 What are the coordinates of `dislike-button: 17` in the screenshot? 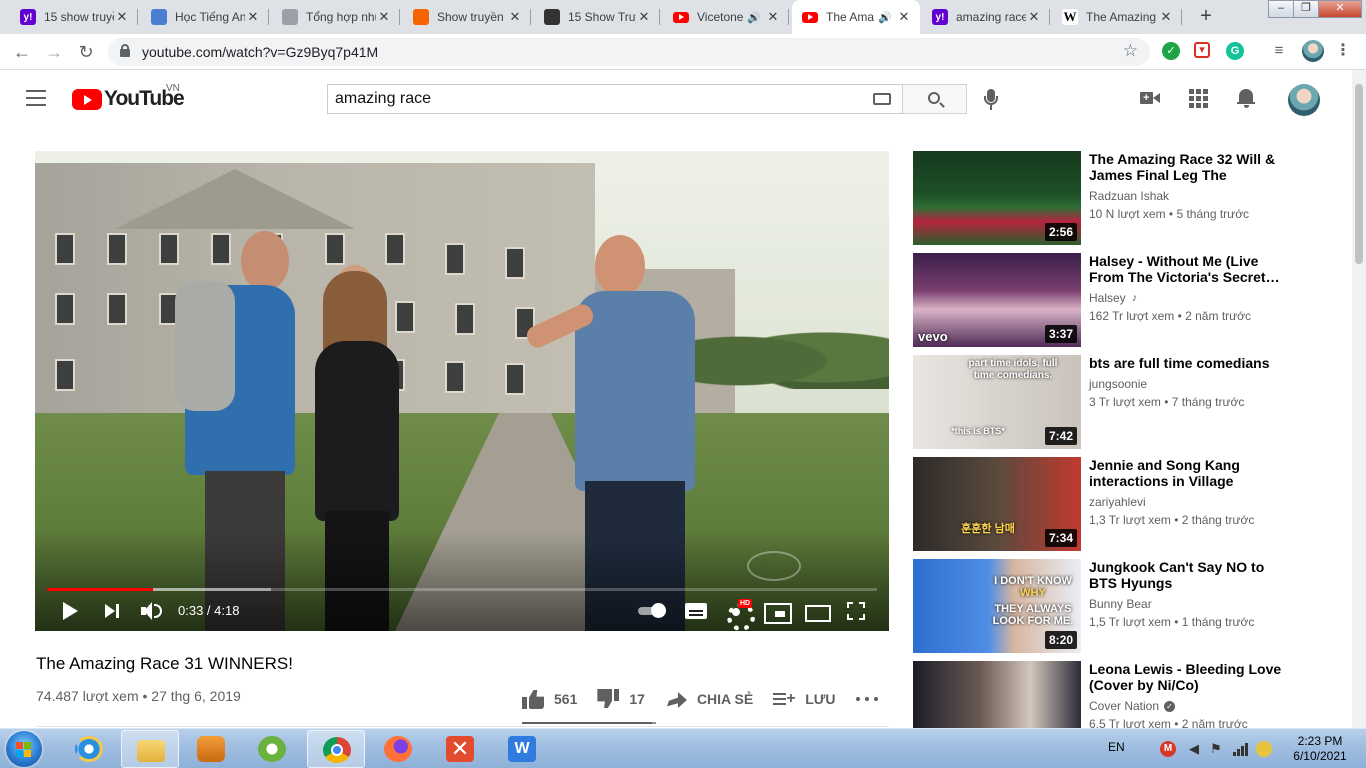 It's located at (621, 699).